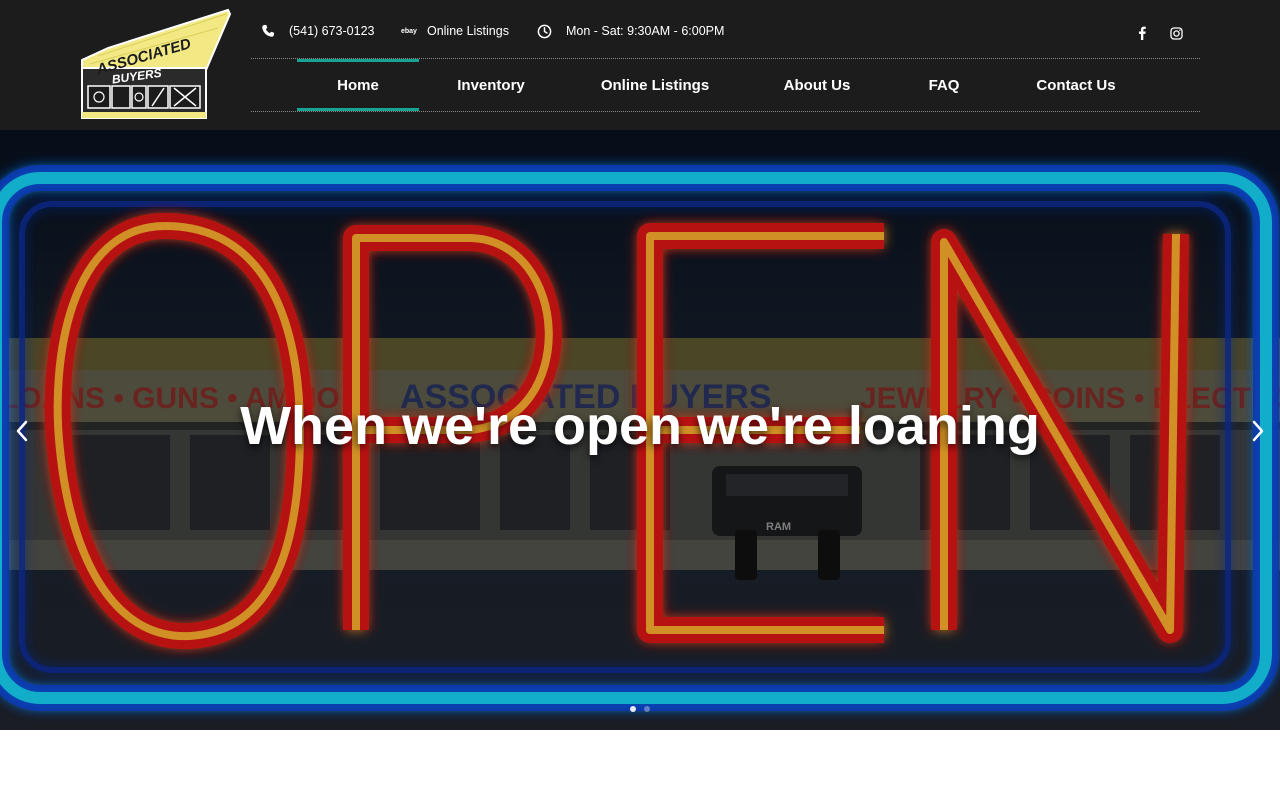  Describe the element at coordinates (467, 31) in the screenshot. I see `online-listings-text: Online Listings` at that location.